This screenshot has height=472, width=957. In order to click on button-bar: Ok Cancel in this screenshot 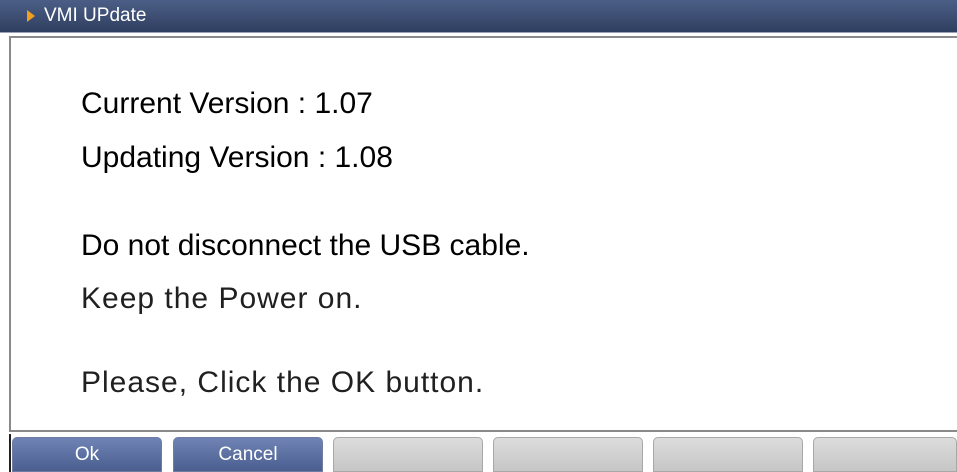, I will do `click(478, 452)`.